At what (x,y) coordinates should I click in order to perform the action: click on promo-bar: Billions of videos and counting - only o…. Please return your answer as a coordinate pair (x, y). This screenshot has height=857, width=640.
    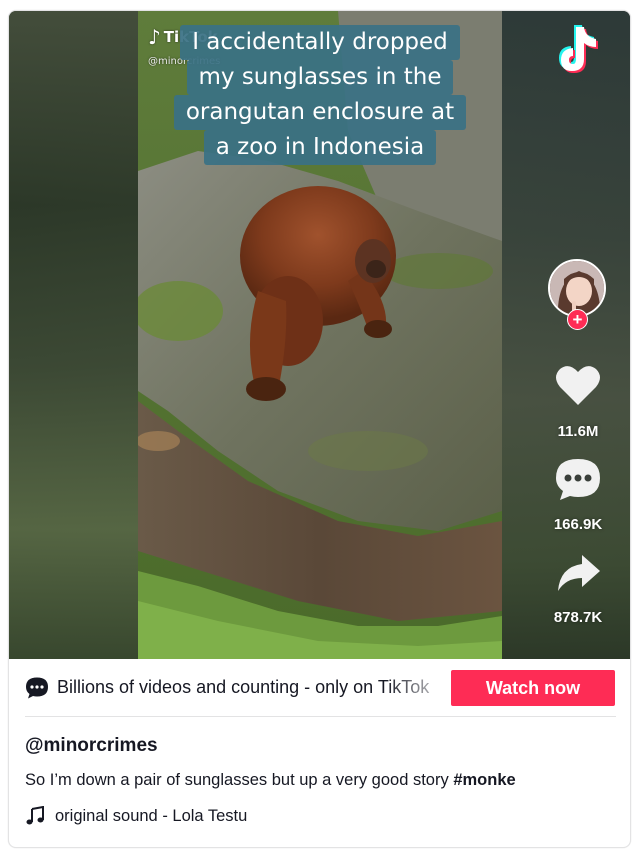
    Looking at the image, I should click on (319, 688).